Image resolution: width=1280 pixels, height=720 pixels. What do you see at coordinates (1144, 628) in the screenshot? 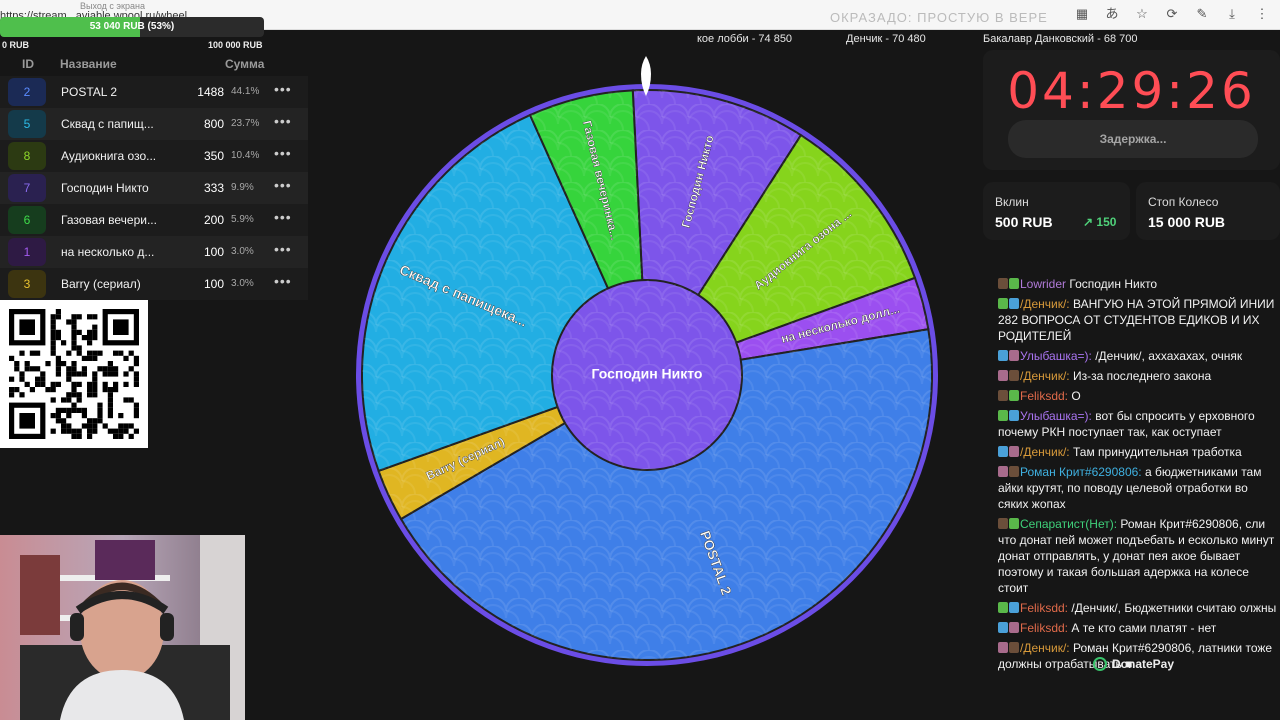
I see `chat-text: А те кто сами платят - нет` at bounding box center [1144, 628].